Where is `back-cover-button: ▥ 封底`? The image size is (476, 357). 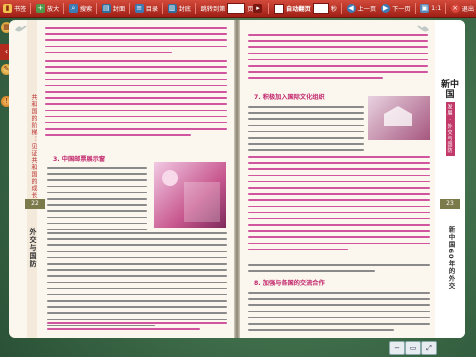 back-cover-button: ▥ 封底 is located at coordinates (179, 8).